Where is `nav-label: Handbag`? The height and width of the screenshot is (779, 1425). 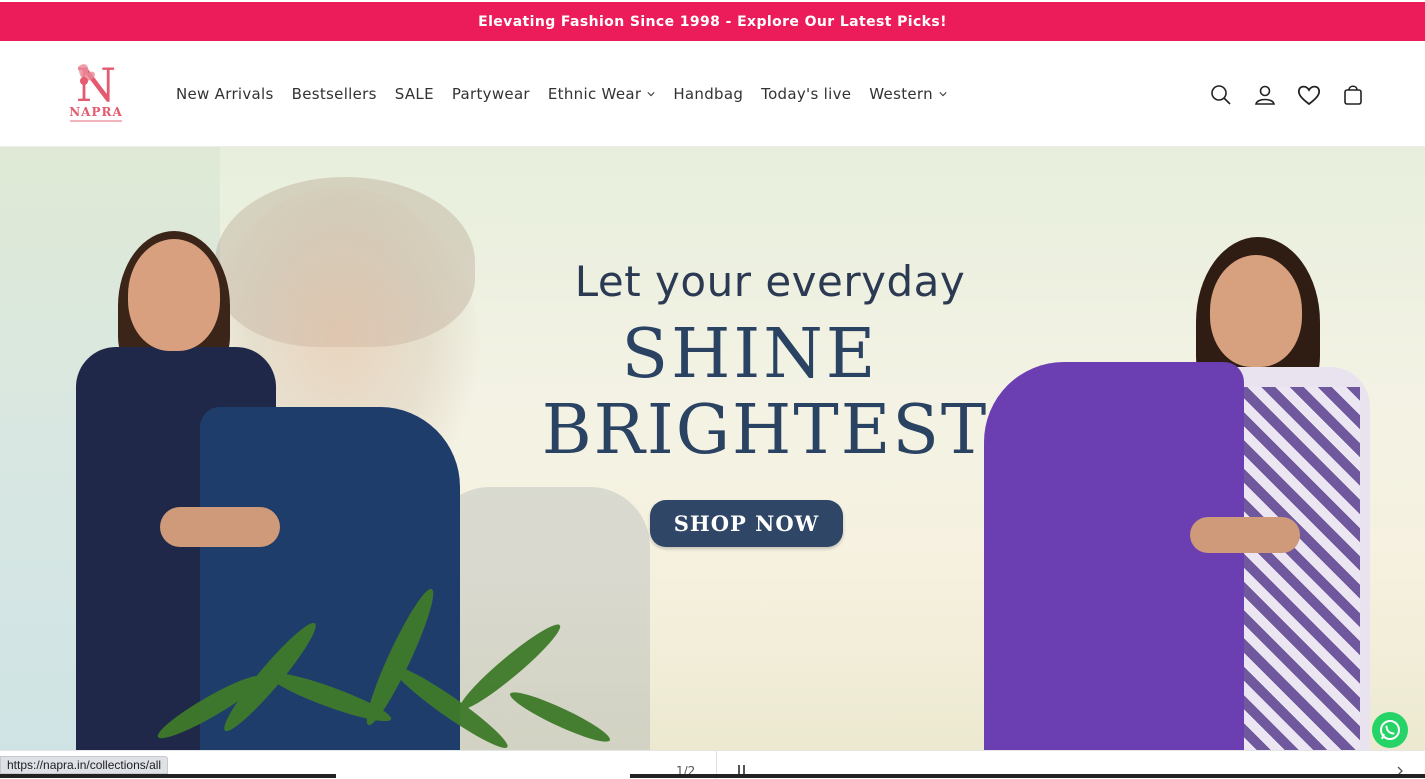 nav-label: Handbag is located at coordinates (708, 94).